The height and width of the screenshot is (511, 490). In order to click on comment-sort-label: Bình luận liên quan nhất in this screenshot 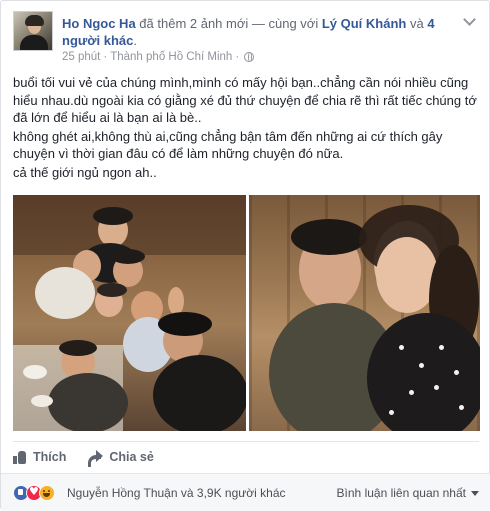, I will do `click(401, 493)`.